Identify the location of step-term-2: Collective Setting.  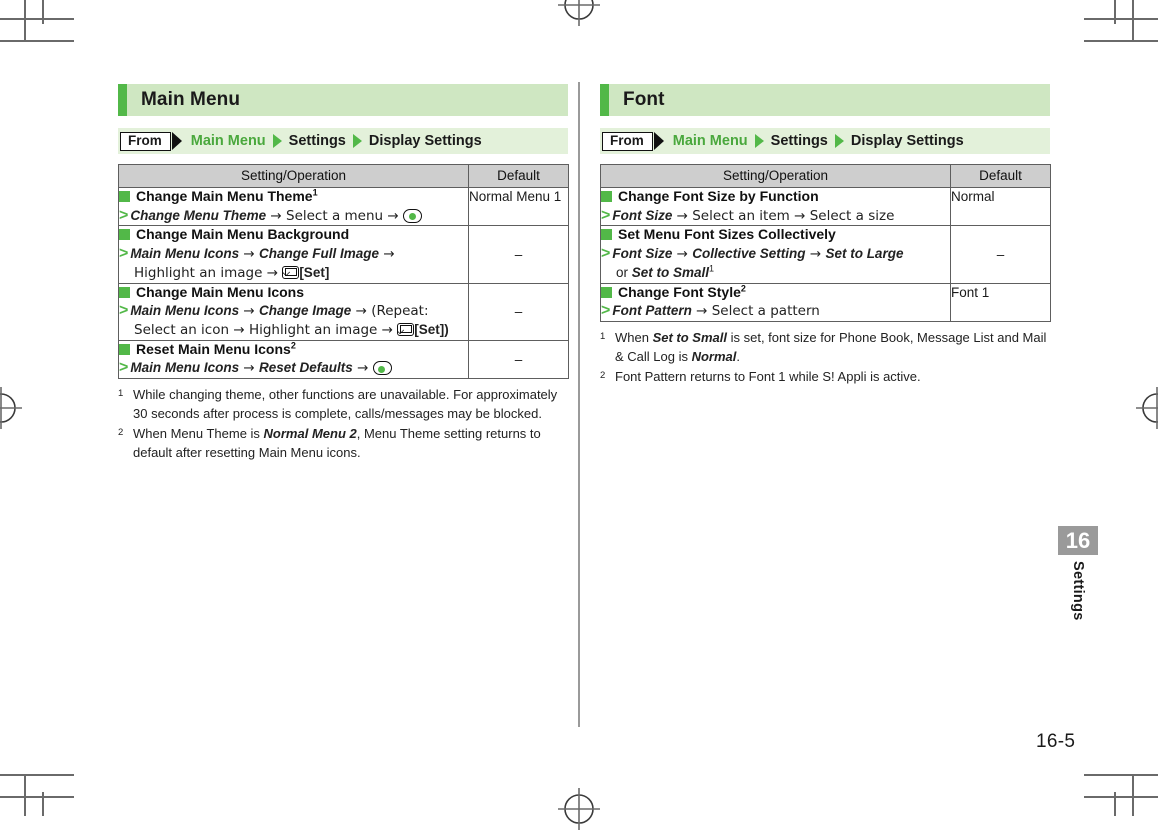
(749, 253).